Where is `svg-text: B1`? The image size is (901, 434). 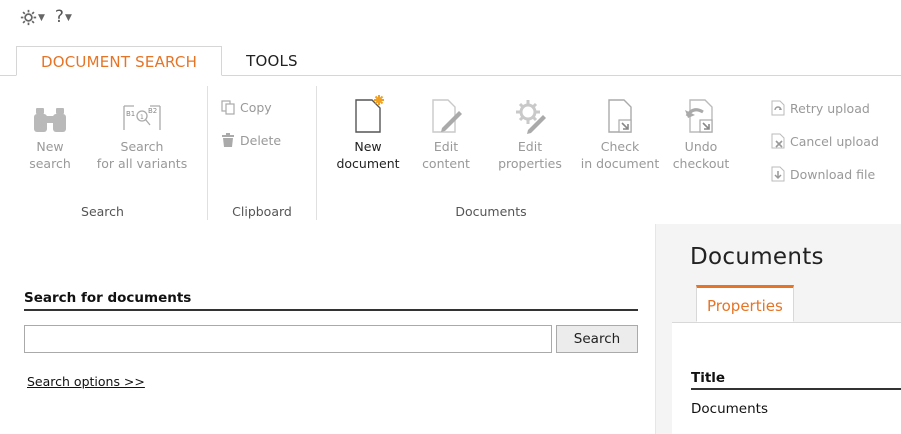
svg-text: B1 is located at coordinates (130, 114).